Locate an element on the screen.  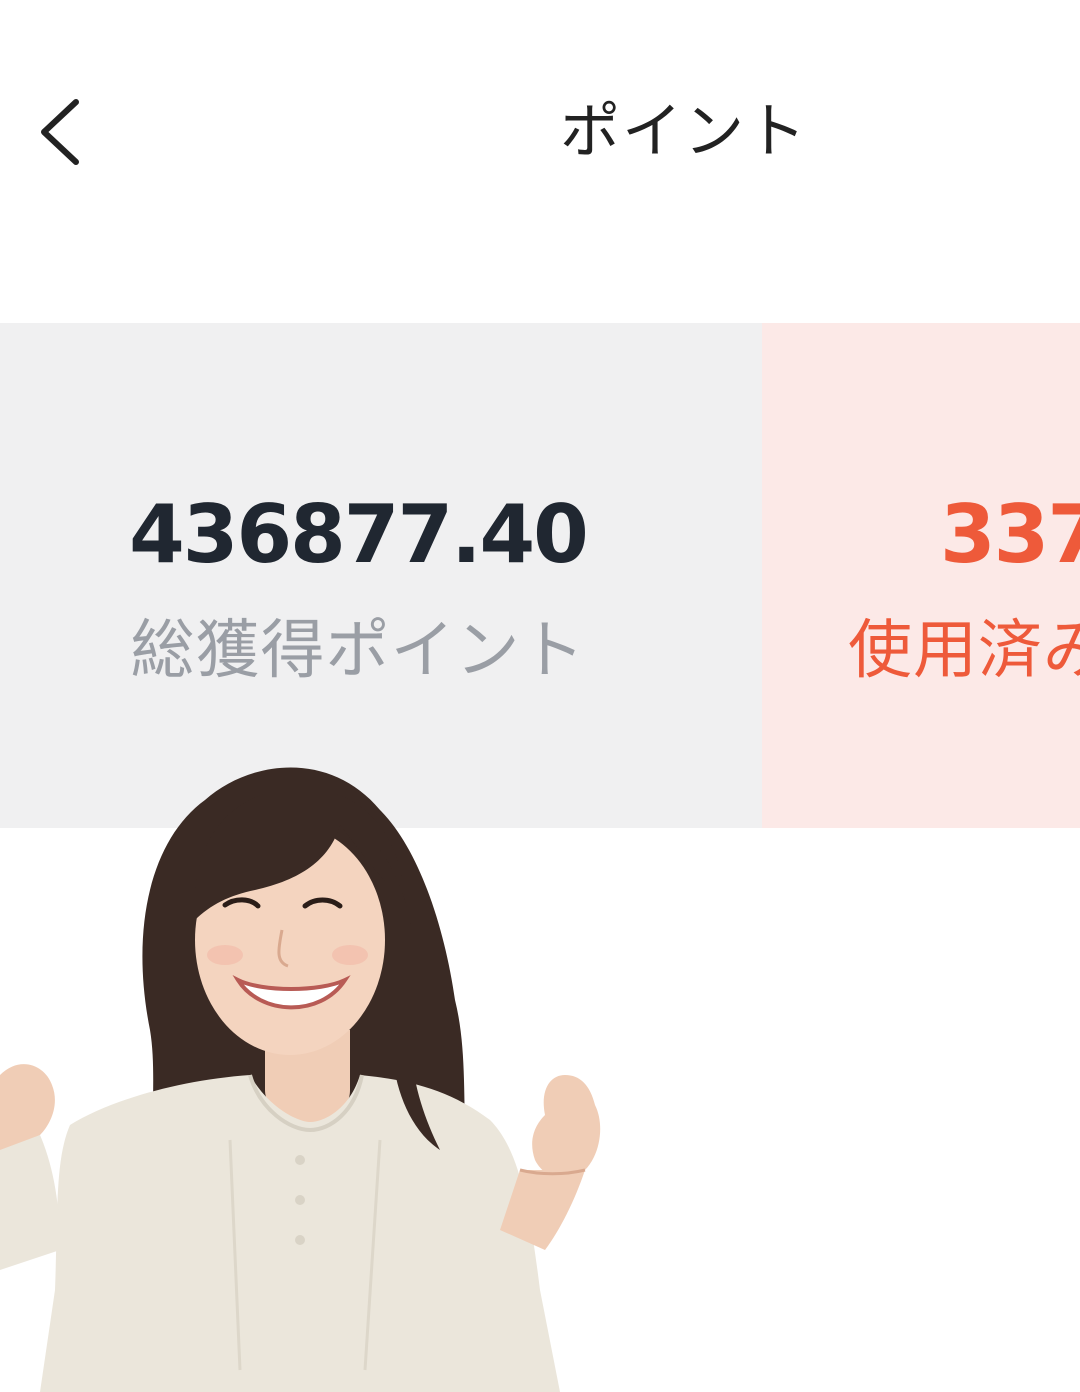
used-points-value: 337 is located at coordinates (1010, 534).